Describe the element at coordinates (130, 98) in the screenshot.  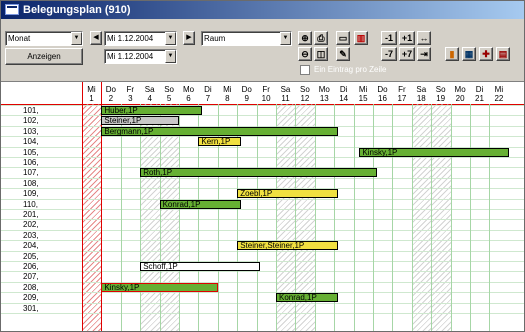
I see `day-number: 3` at that location.